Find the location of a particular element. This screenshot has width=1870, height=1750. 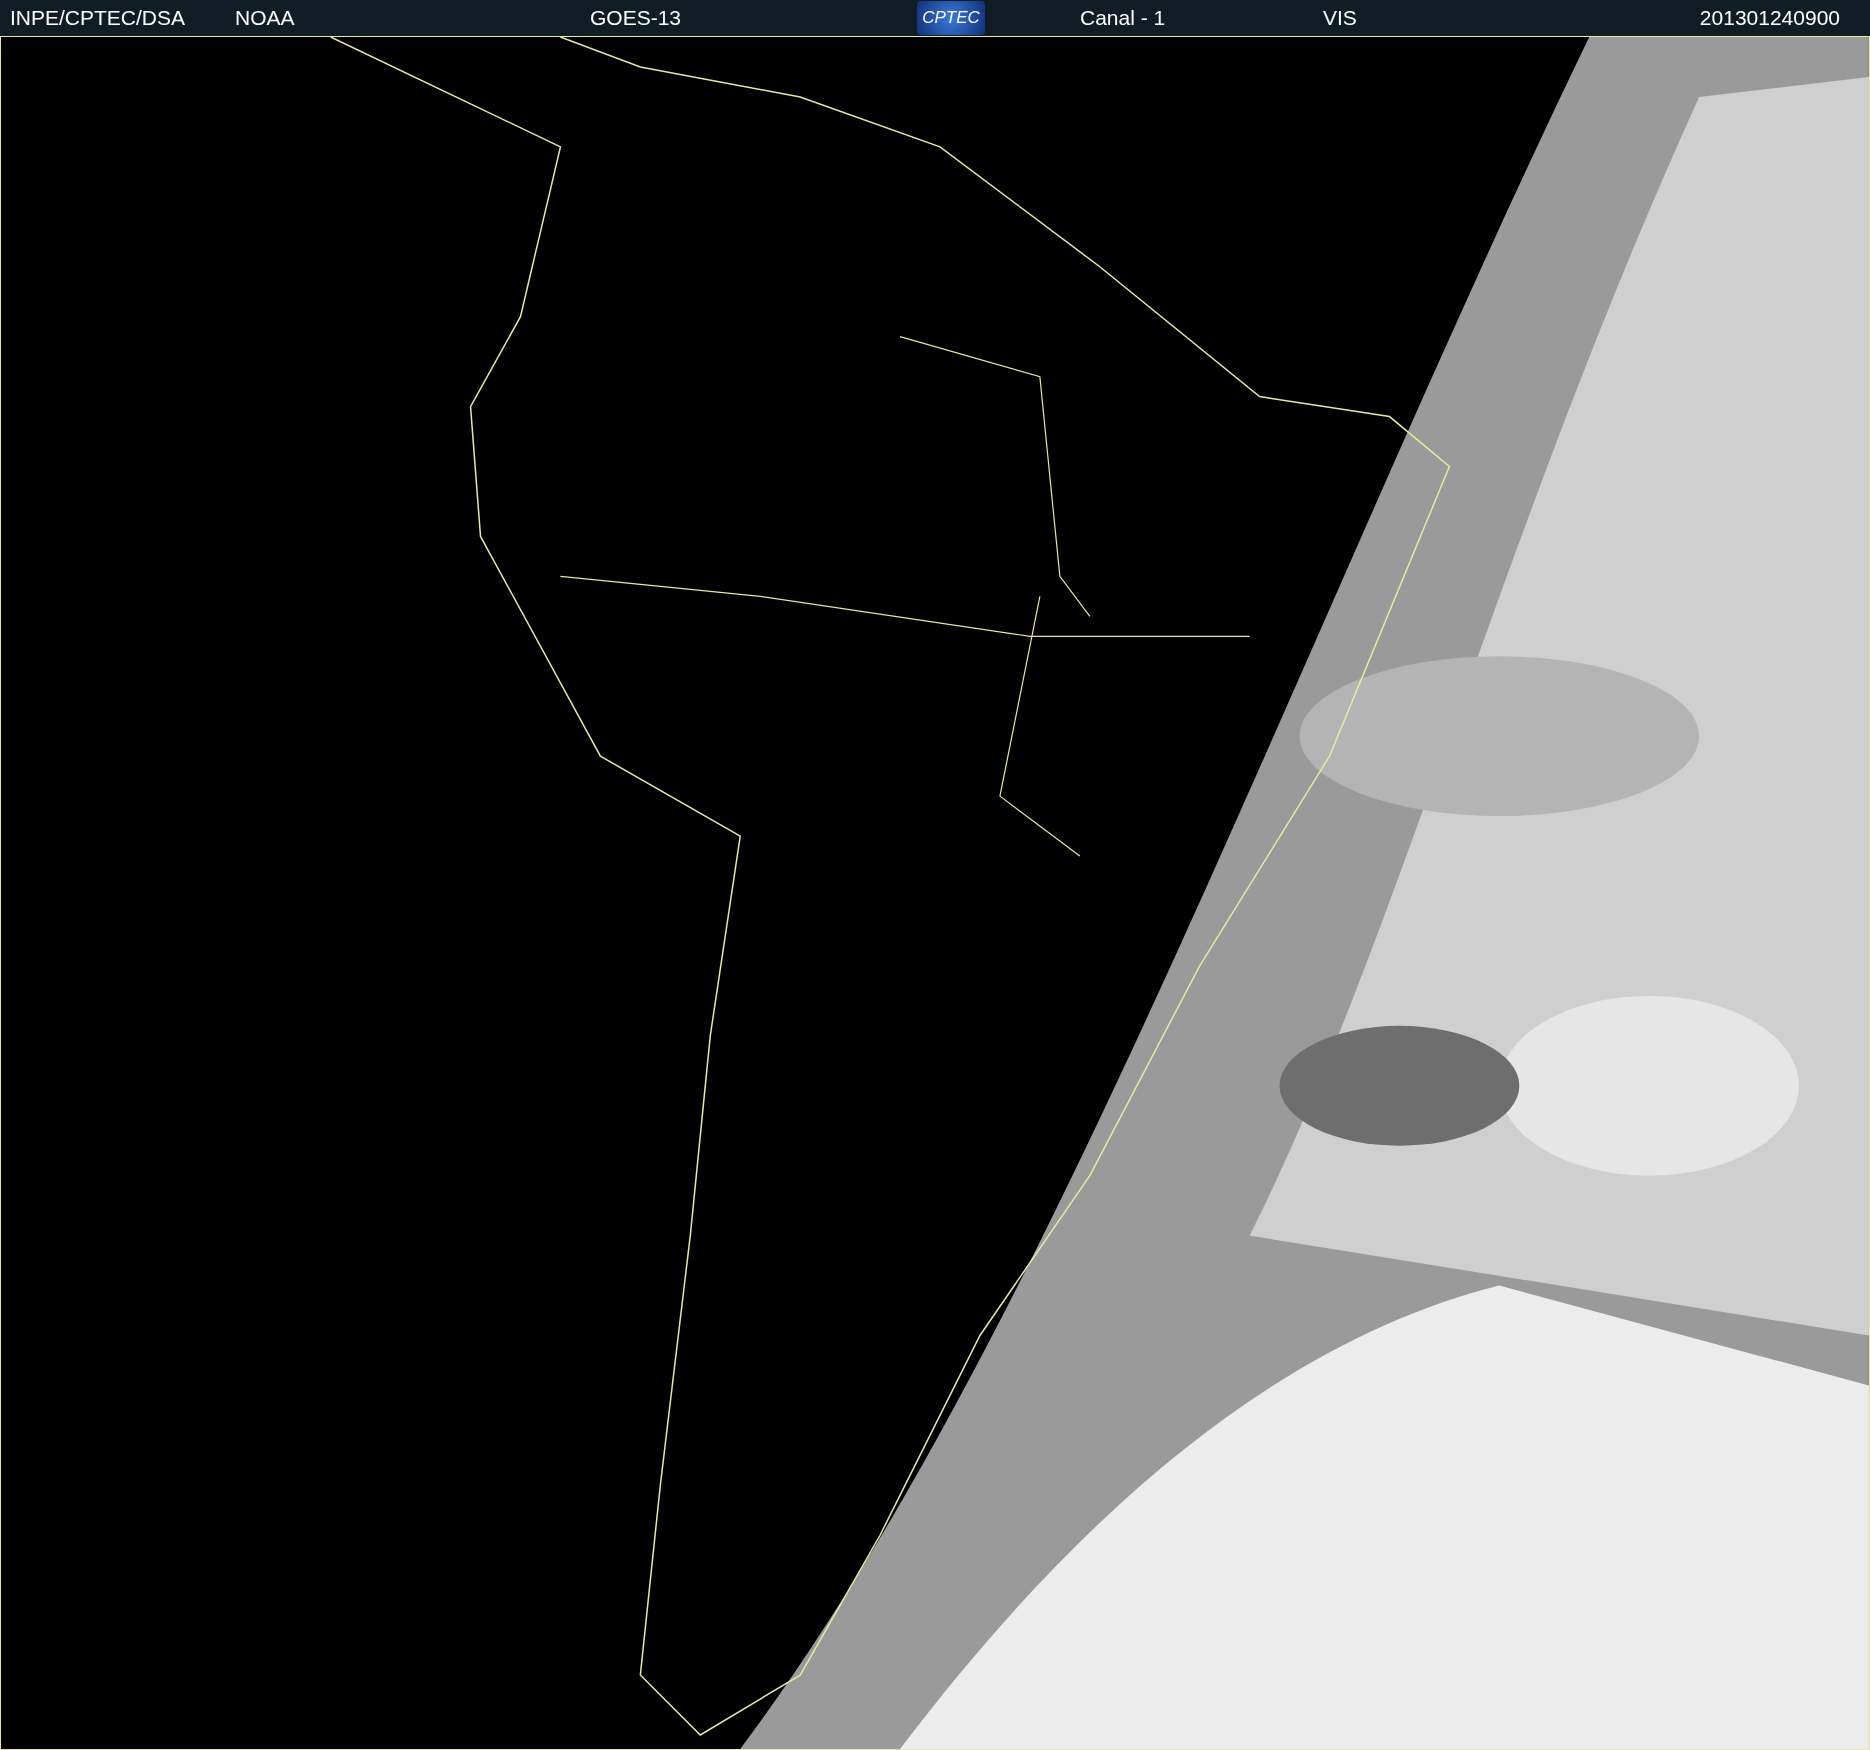

header-label: INPE/CPTEC/DSA is located at coordinates (98, 18).